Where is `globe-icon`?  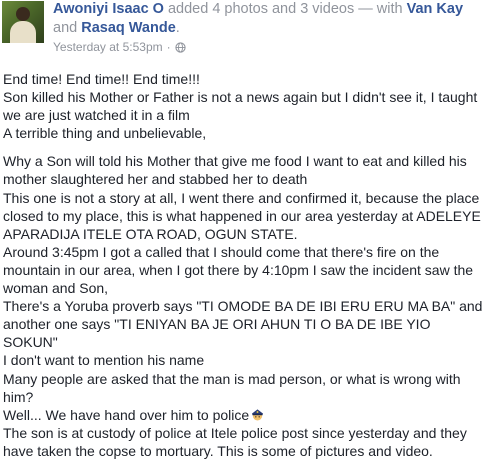 globe-icon is located at coordinates (180, 47).